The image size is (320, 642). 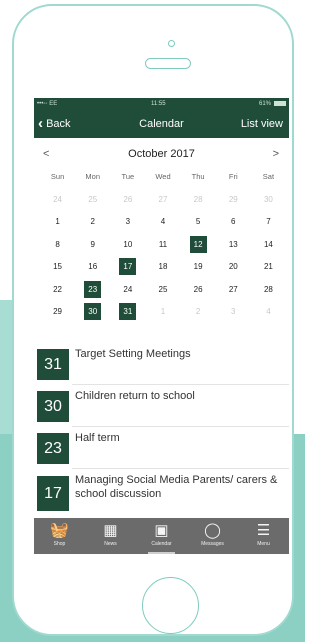 What do you see at coordinates (133, 354) in the screenshot?
I see `event-title: Target Setting Meetings` at bounding box center [133, 354].